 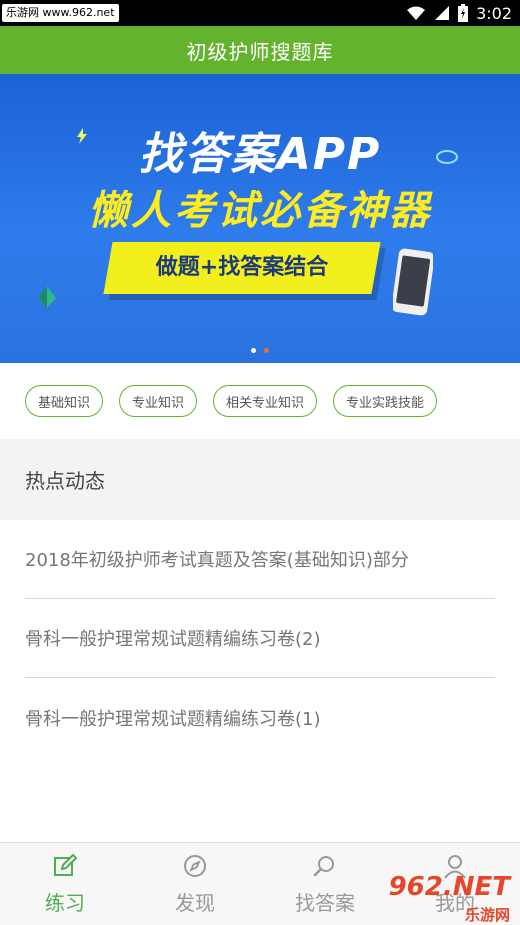 What do you see at coordinates (66, 864) in the screenshot?
I see `edit-icon` at bounding box center [66, 864].